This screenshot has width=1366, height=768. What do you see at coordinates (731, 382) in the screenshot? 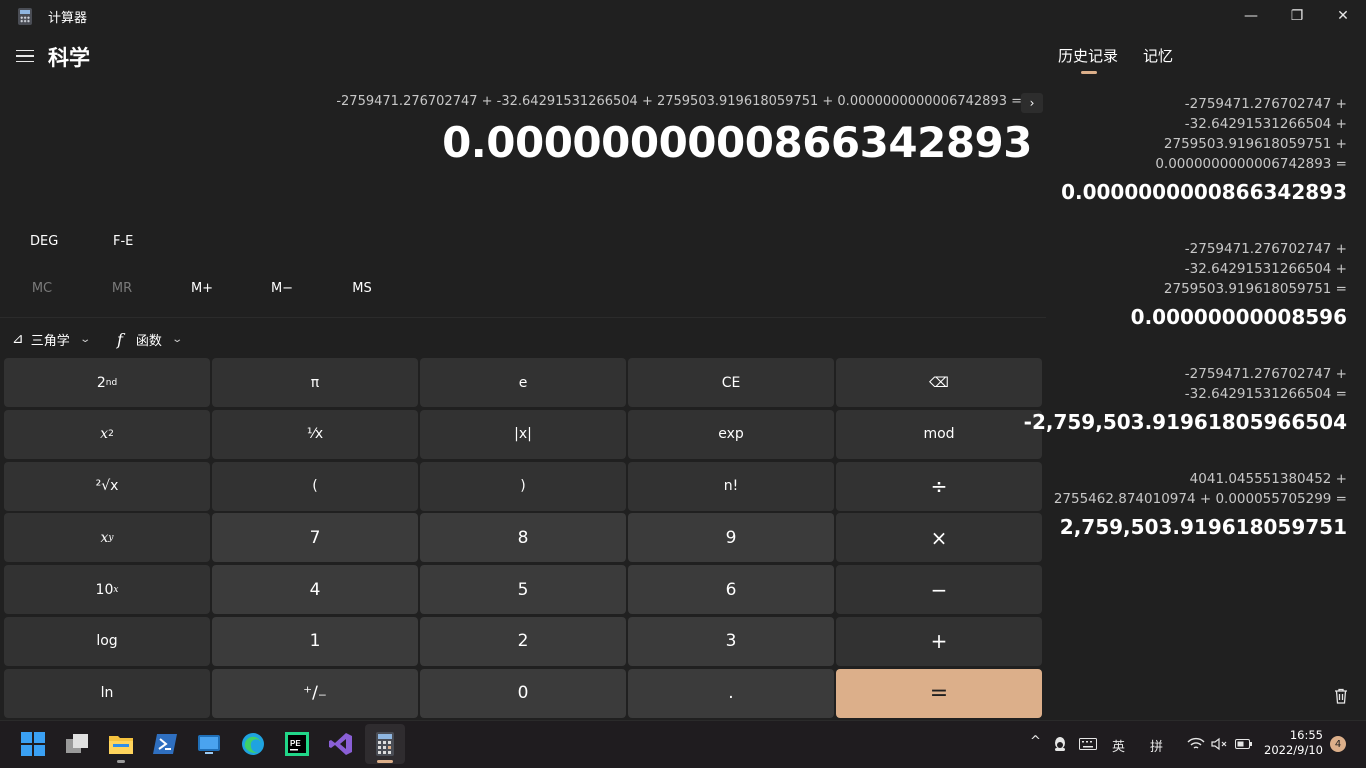
I see `clear-entry-button: CE` at bounding box center [731, 382].